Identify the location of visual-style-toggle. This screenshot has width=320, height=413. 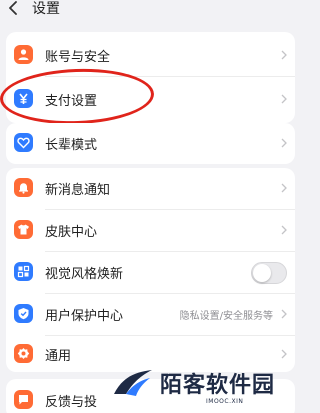
(269, 273).